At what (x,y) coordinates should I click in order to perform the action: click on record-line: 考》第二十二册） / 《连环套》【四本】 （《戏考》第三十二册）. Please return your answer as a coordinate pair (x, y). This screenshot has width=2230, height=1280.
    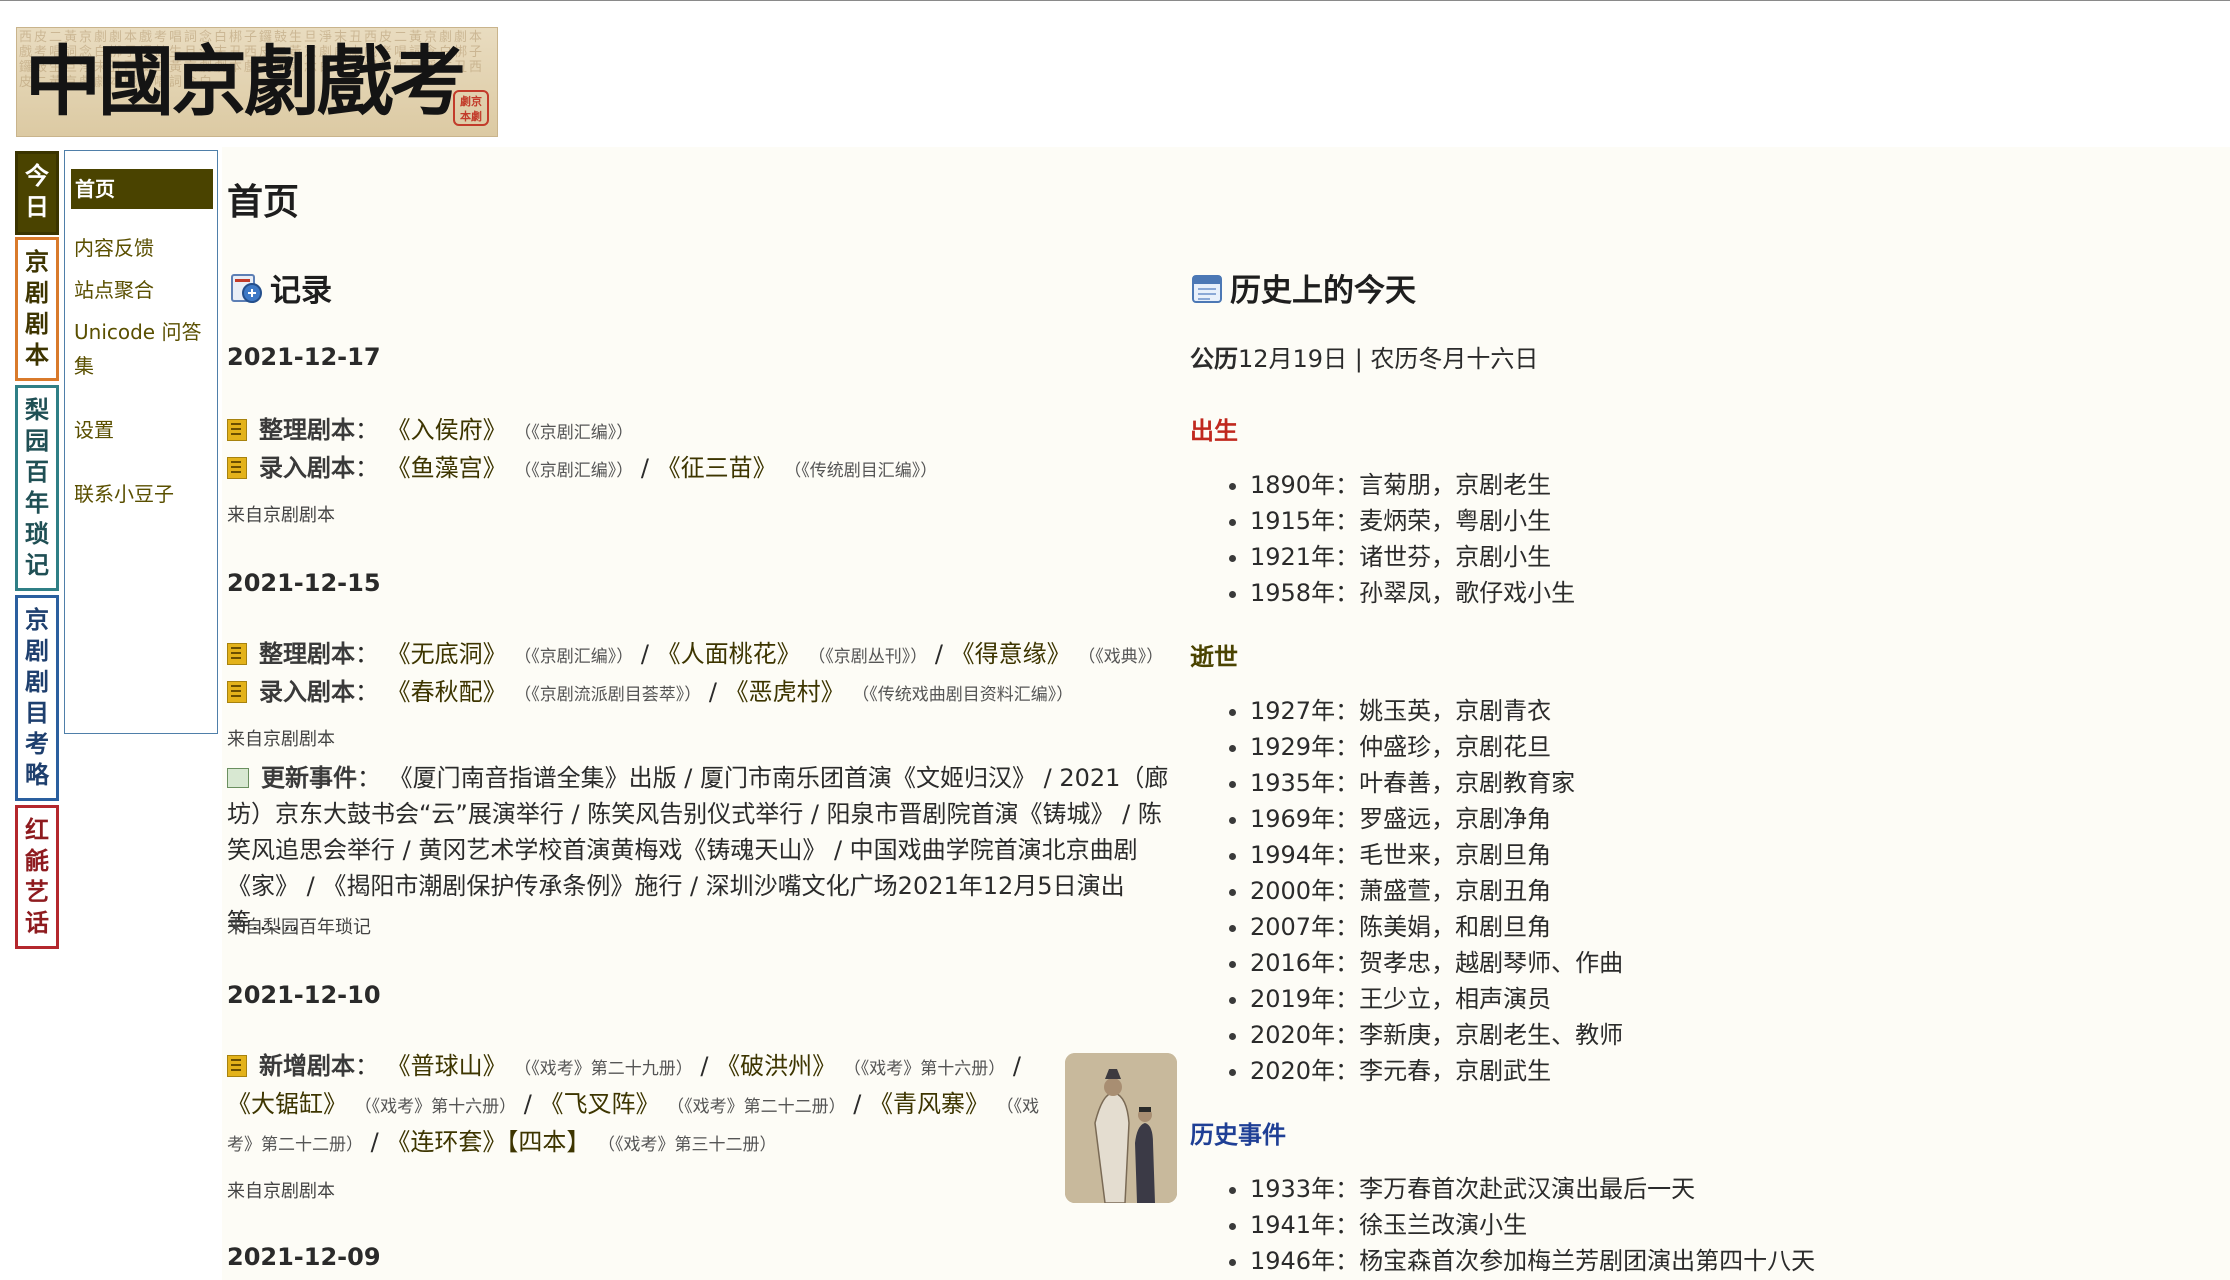
    Looking at the image, I should click on (502, 1142).